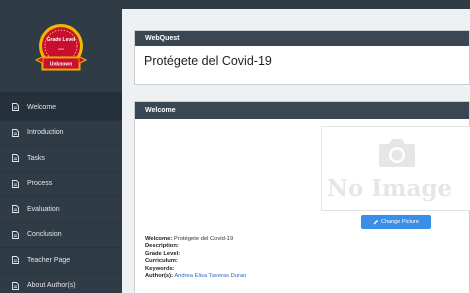 Image resolution: width=470 pixels, height=293 pixels. What do you see at coordinates (400, 222) in the screenshot?
I see `change-picture-label: Change Picture` at bounding box center [400, 222].